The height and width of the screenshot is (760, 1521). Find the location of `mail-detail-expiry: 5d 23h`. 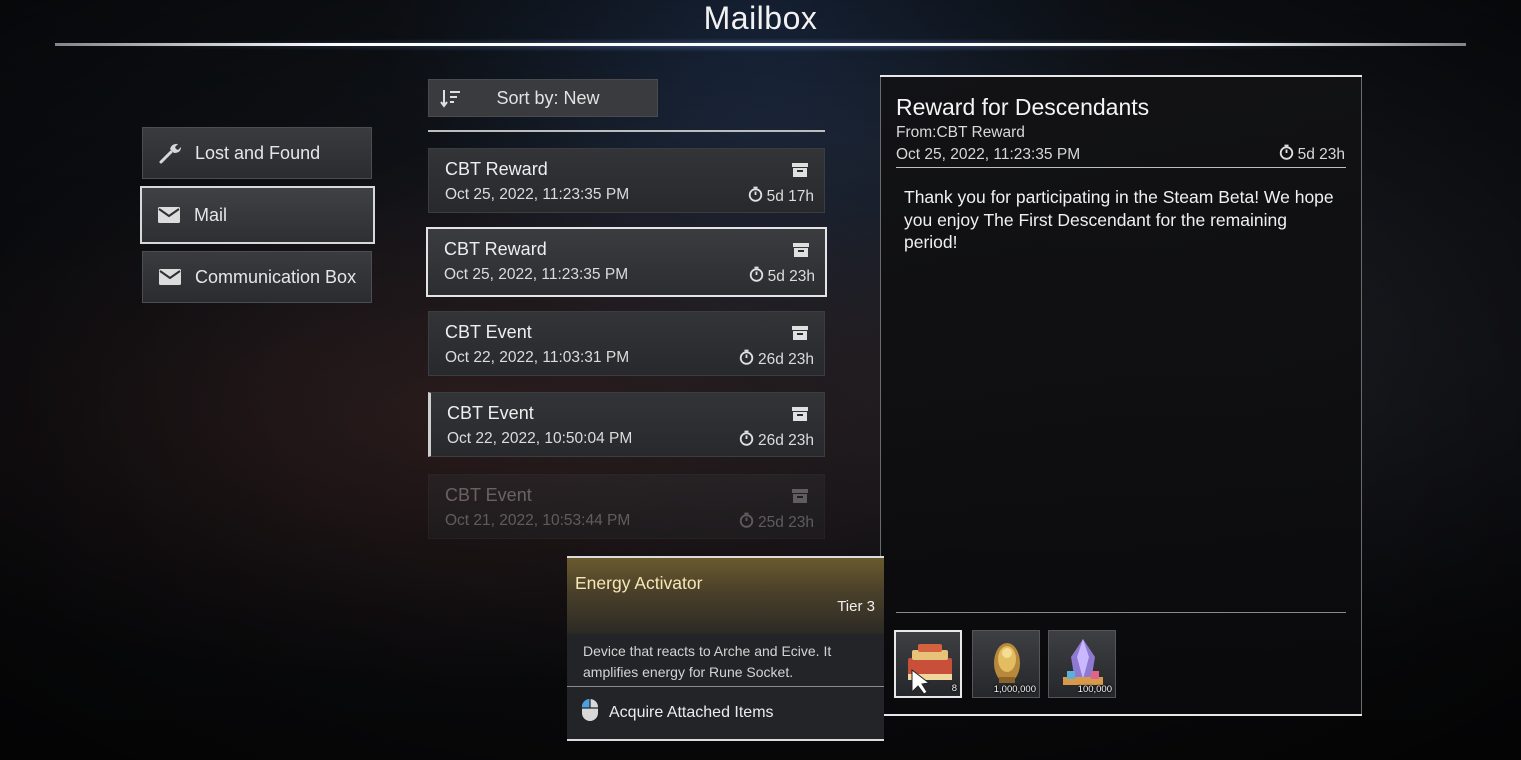

mail-detail-expiry: 5d 23h is located at coordinates (1312, 154).